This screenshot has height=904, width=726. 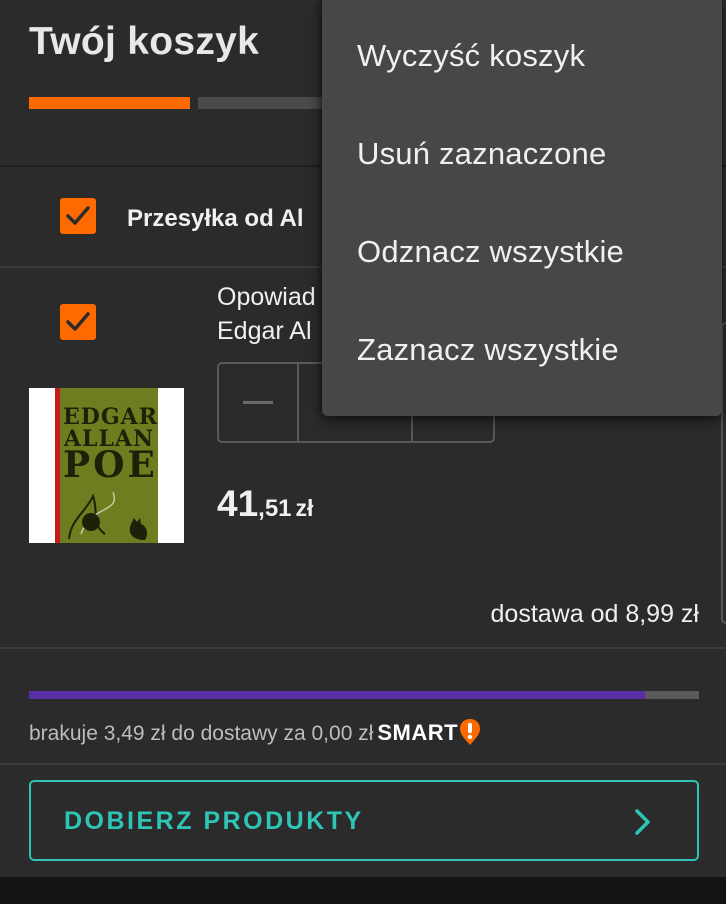 I want to click on cover-illustration, so click(x=108, y=515).